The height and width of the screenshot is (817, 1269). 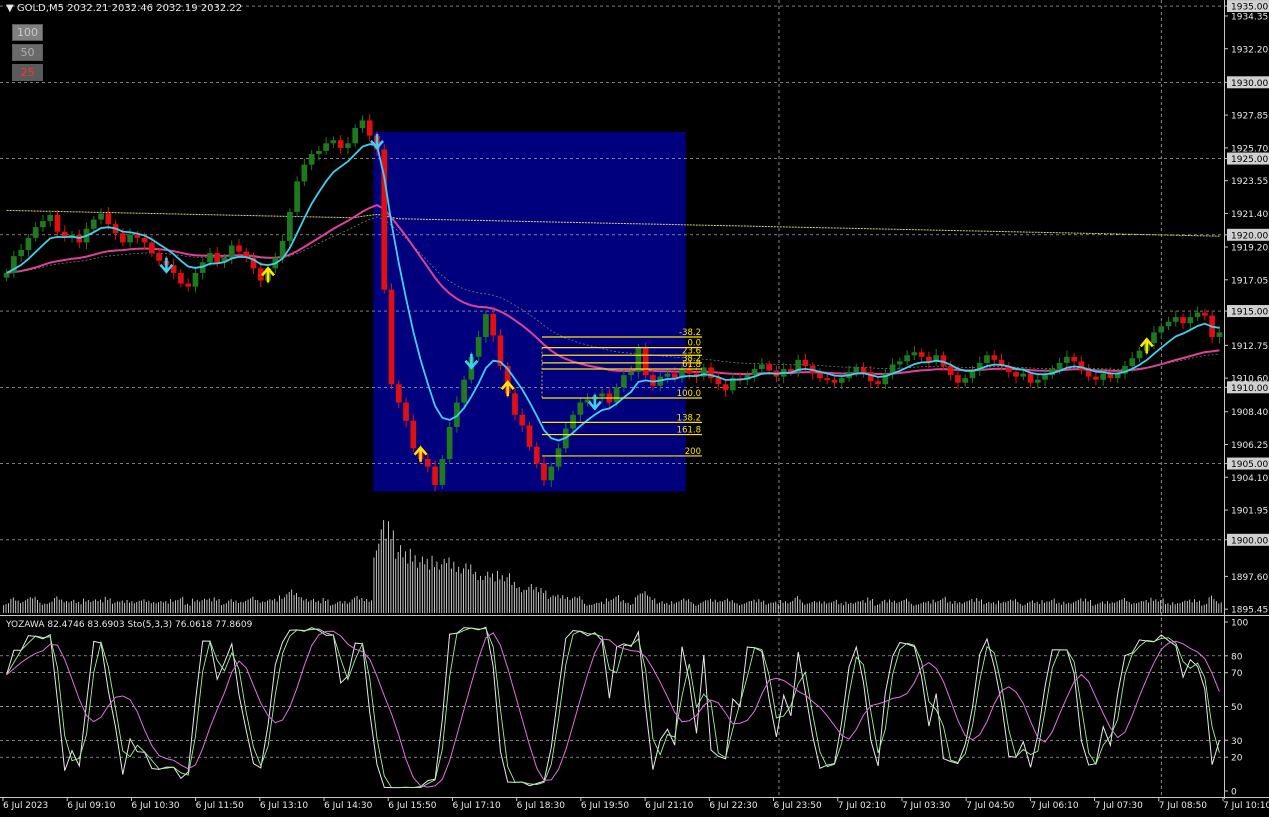 I want to click on time-tick-label: 7 Jul 03:30, so click(x=926, y=806).